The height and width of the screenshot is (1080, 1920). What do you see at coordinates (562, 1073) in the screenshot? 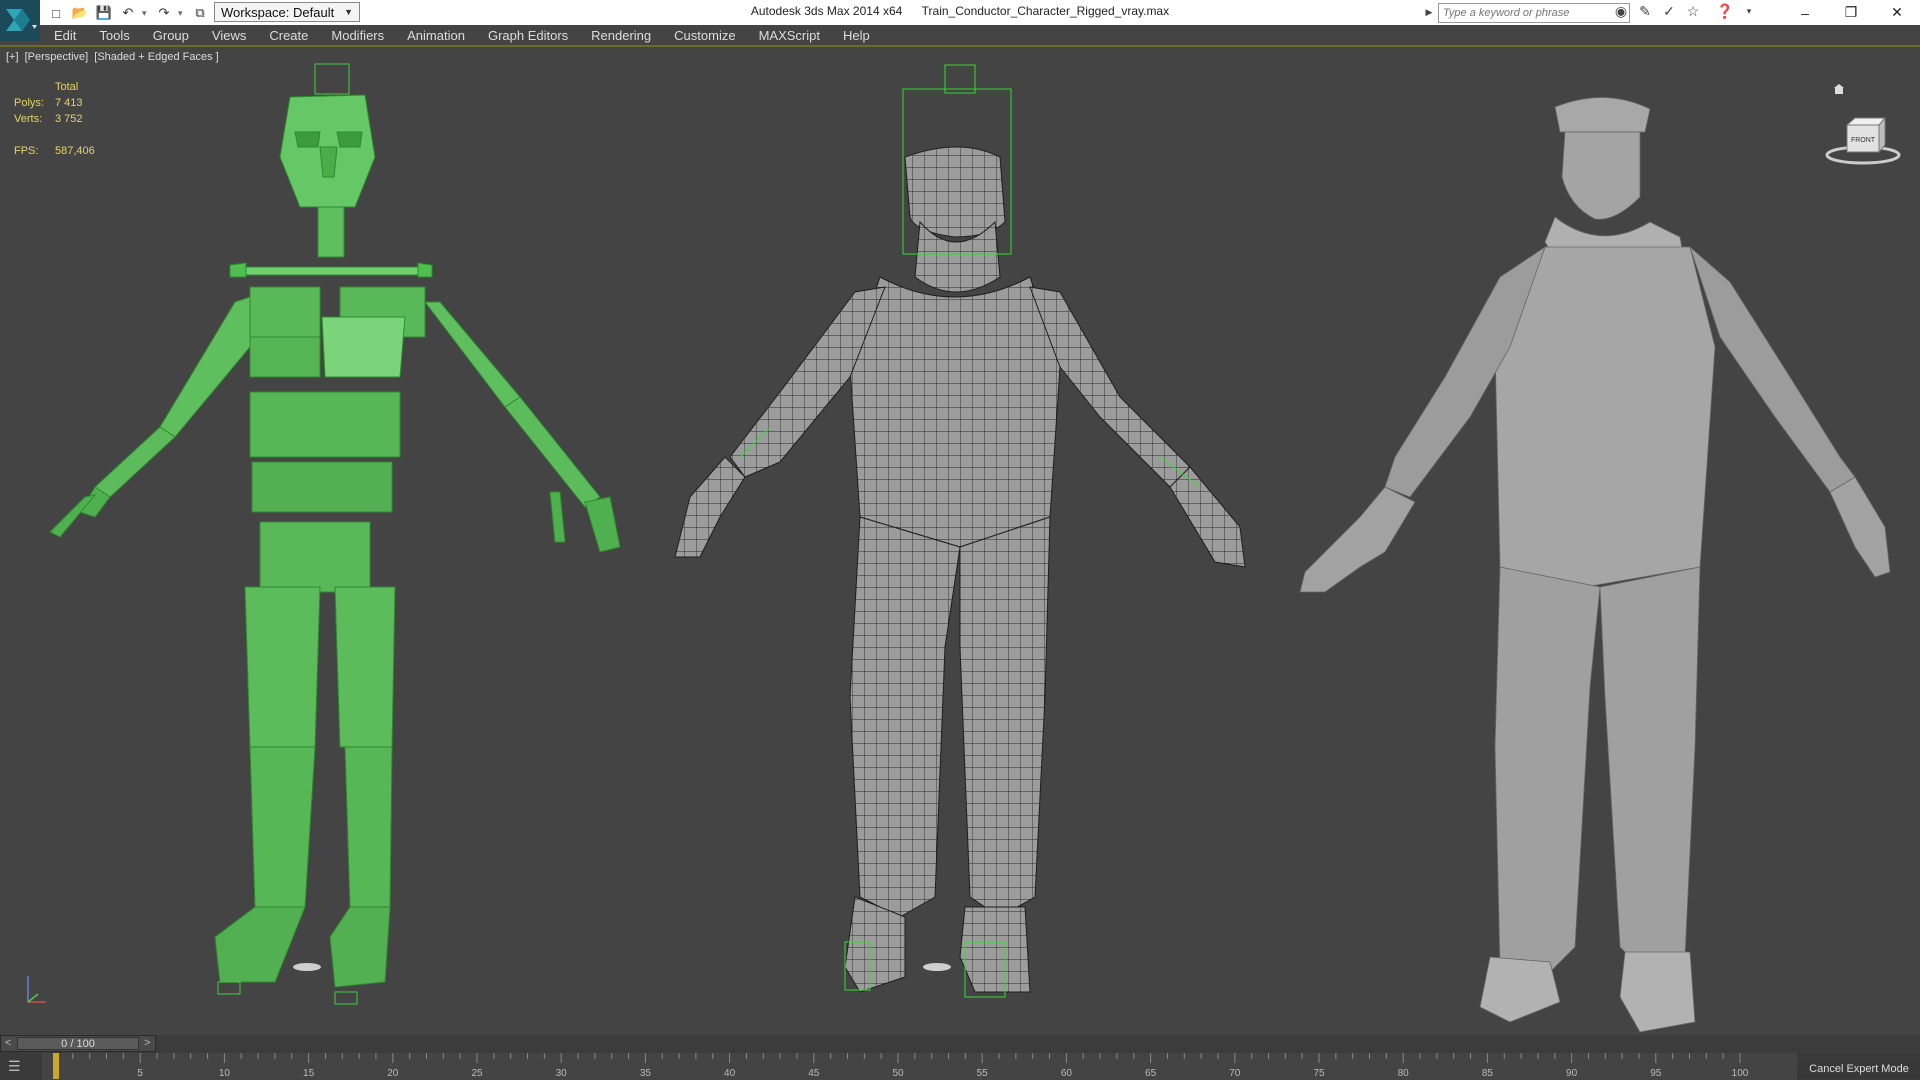
I see `timeline-tick-label: 30` at bounding box center [562, 1073].